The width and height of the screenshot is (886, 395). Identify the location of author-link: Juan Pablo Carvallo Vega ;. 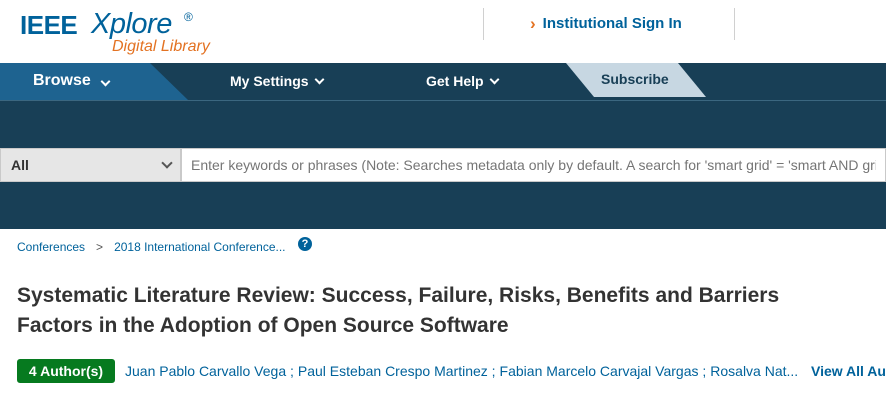
(209, 371).